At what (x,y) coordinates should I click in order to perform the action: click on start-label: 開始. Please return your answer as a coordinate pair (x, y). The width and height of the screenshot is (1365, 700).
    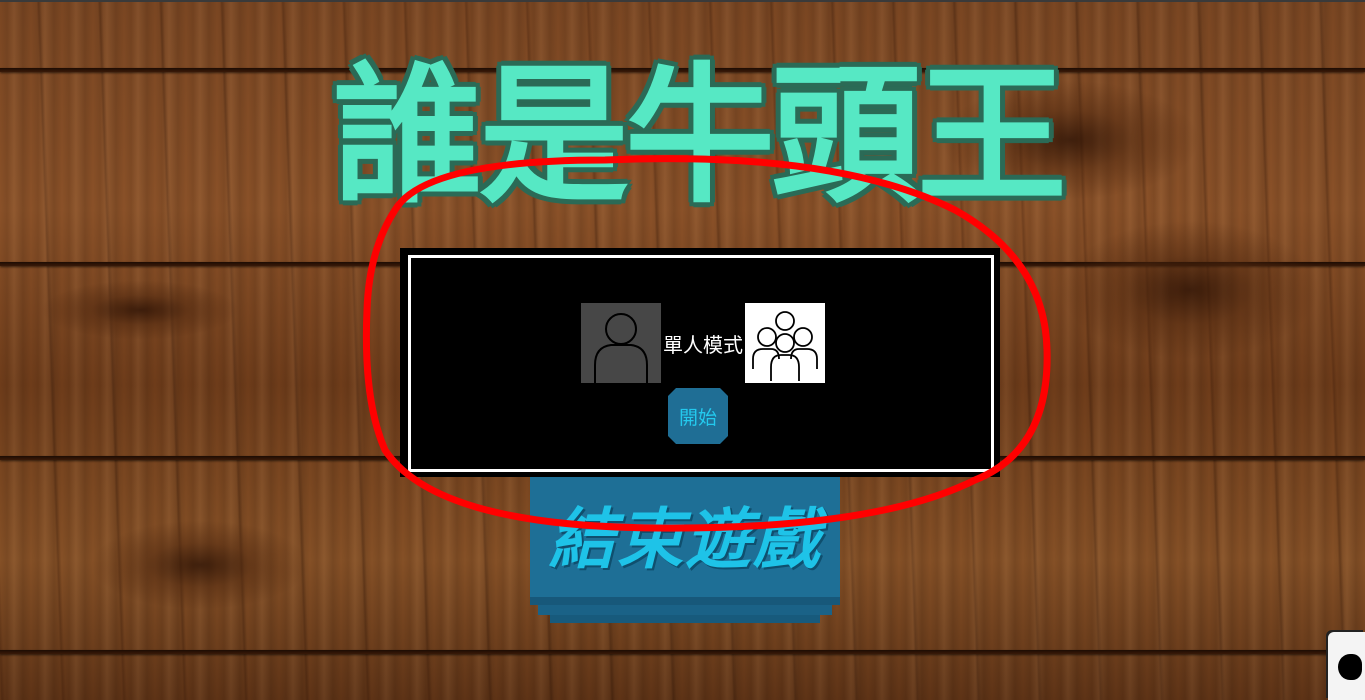
    Looking at the image, I should click on (697, 418).